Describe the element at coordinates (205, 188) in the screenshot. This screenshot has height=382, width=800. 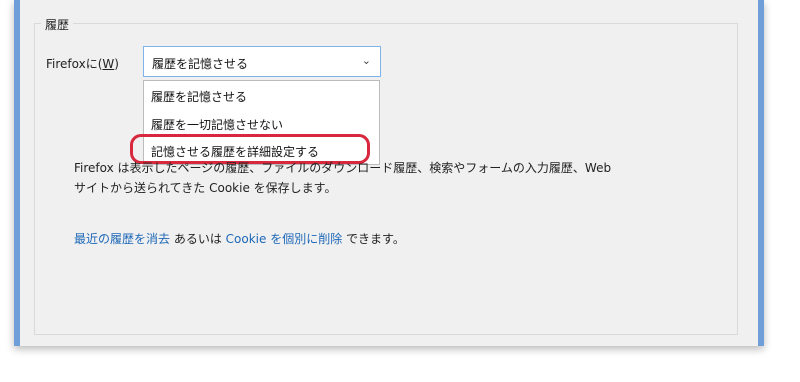
I see `description-line-2: サイトから送られてきた Cookie を保存します。` at that location.